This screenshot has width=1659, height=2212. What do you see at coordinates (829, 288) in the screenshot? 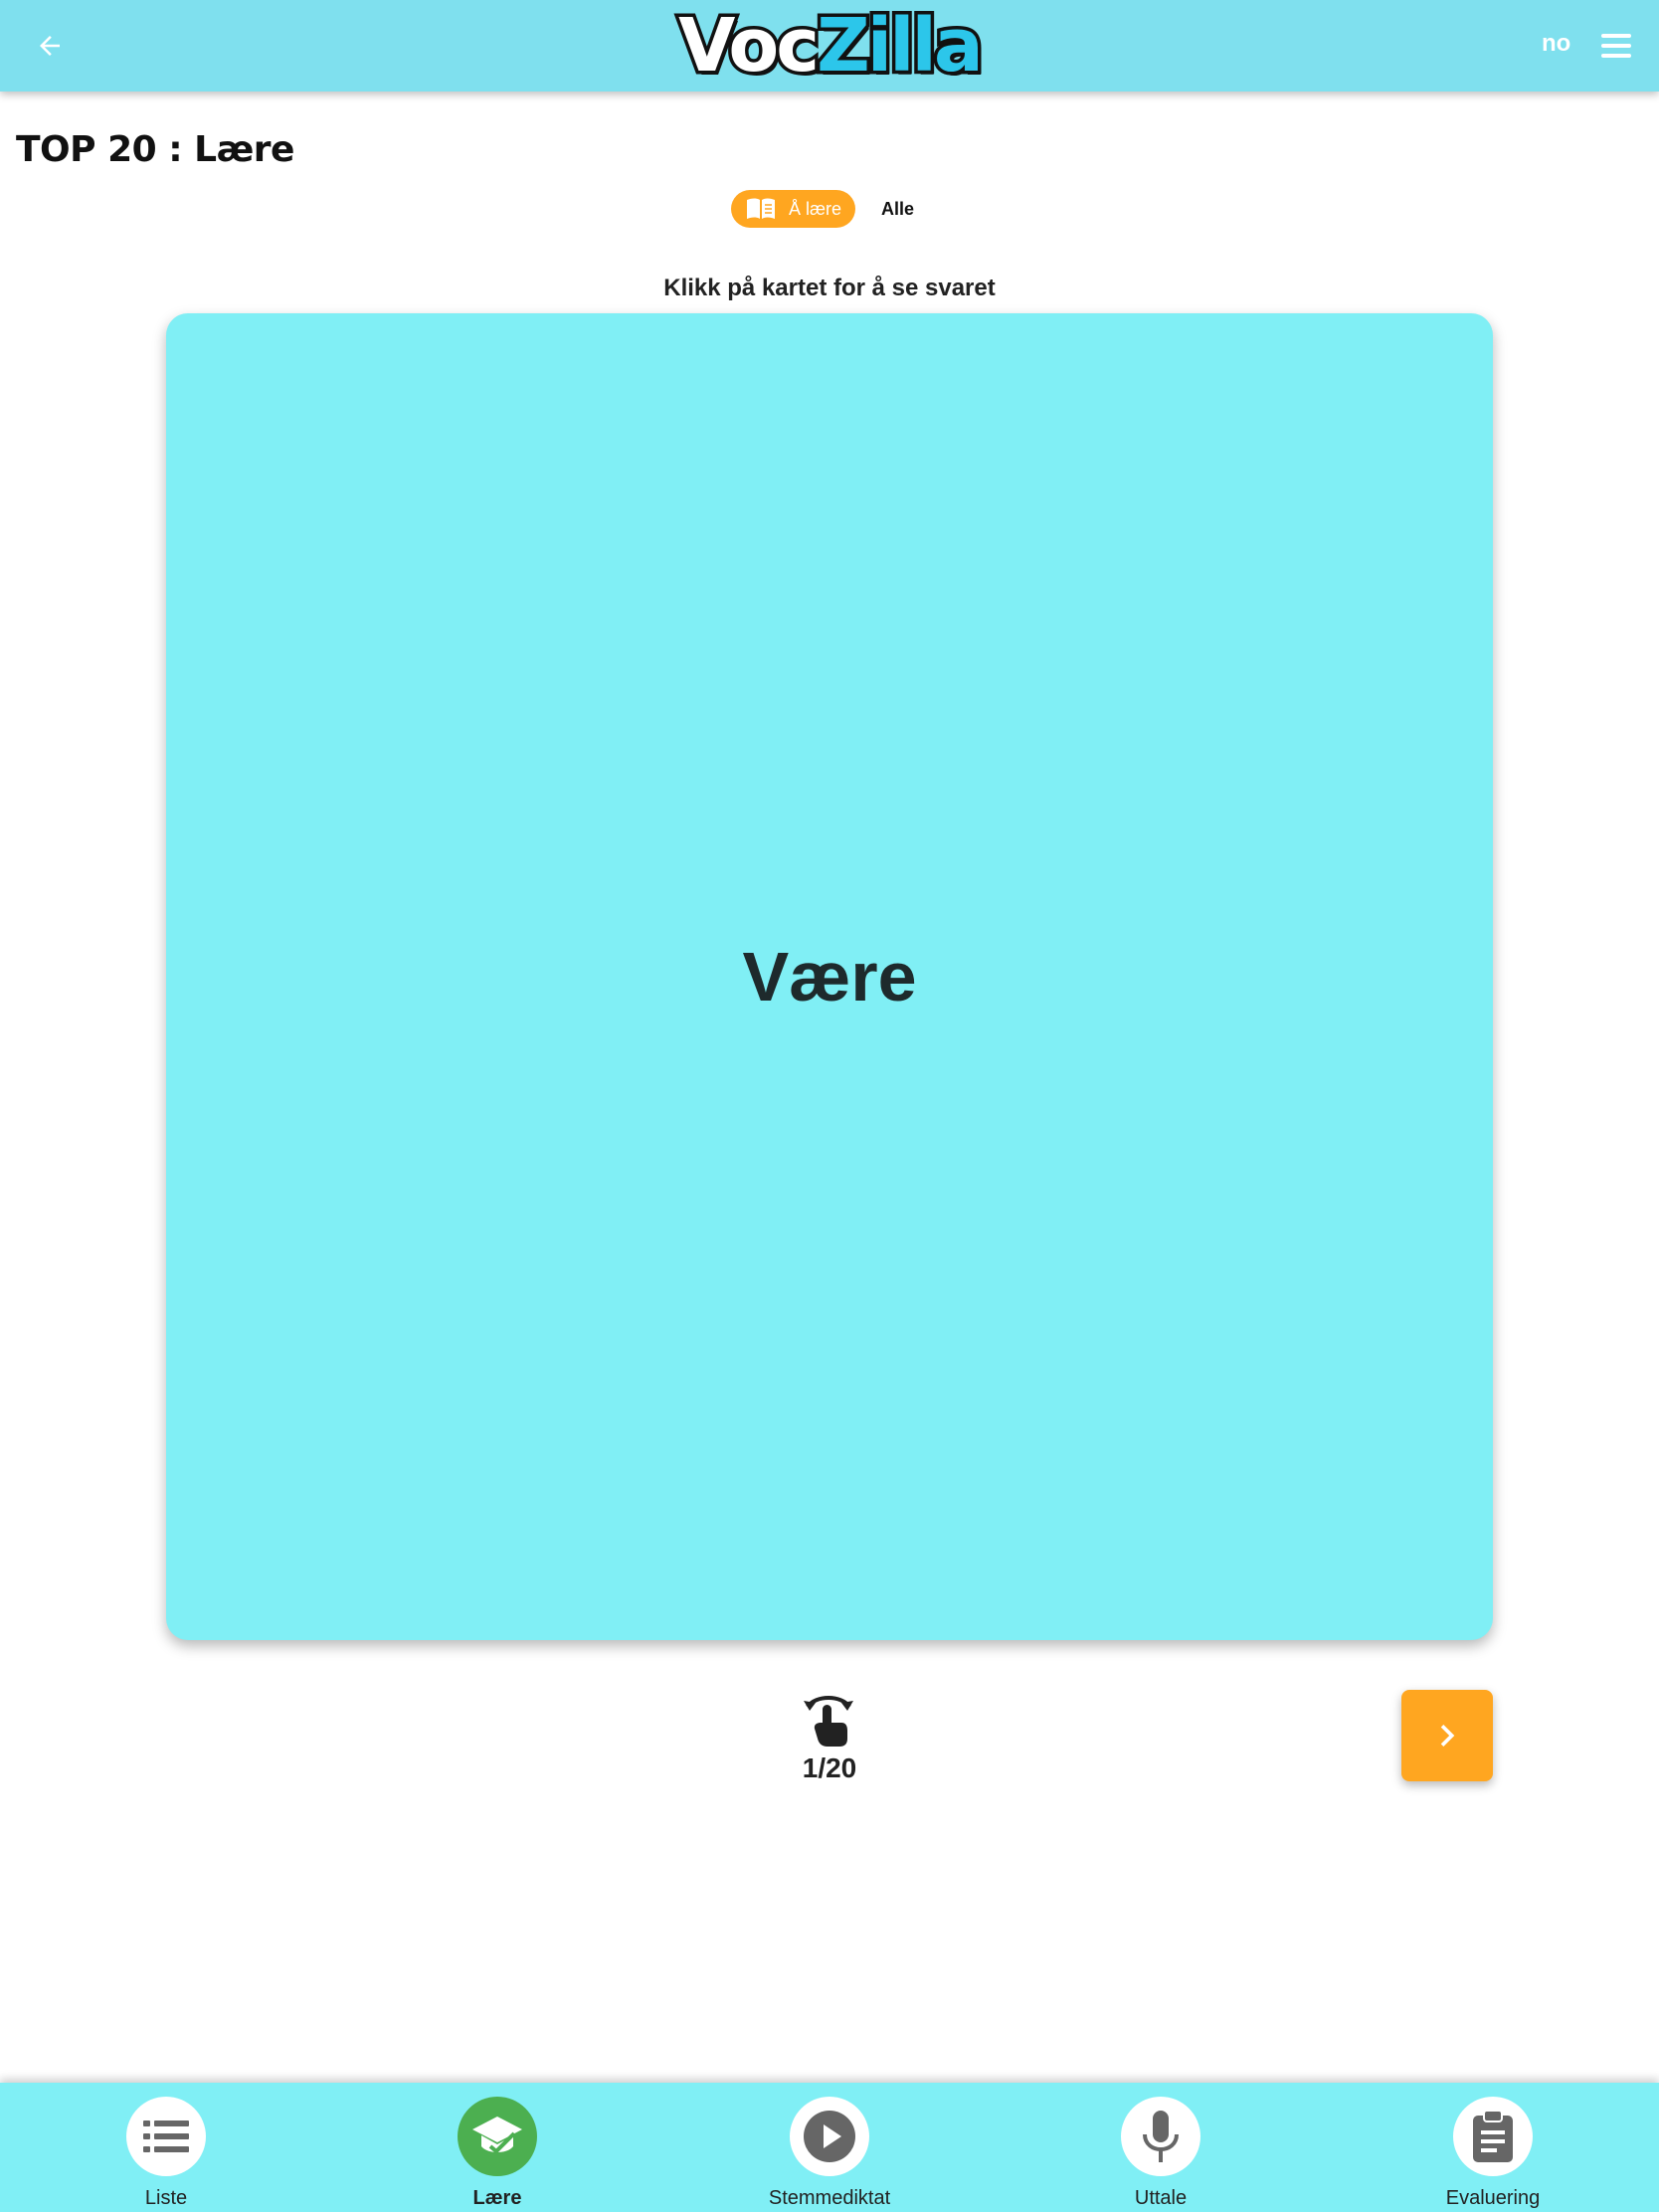
I see `card-instruction: Klikk på kartet for å se svaret` at bounding box center [829, 288].